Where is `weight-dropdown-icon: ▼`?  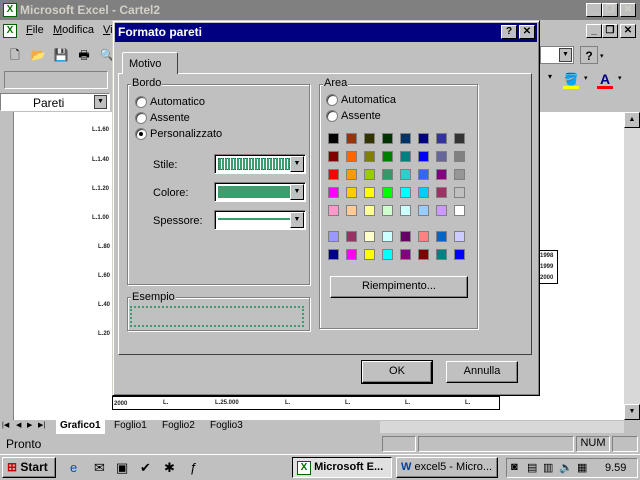
weight-dropdown-icon: ▼ is located at coordinates (297, 220).